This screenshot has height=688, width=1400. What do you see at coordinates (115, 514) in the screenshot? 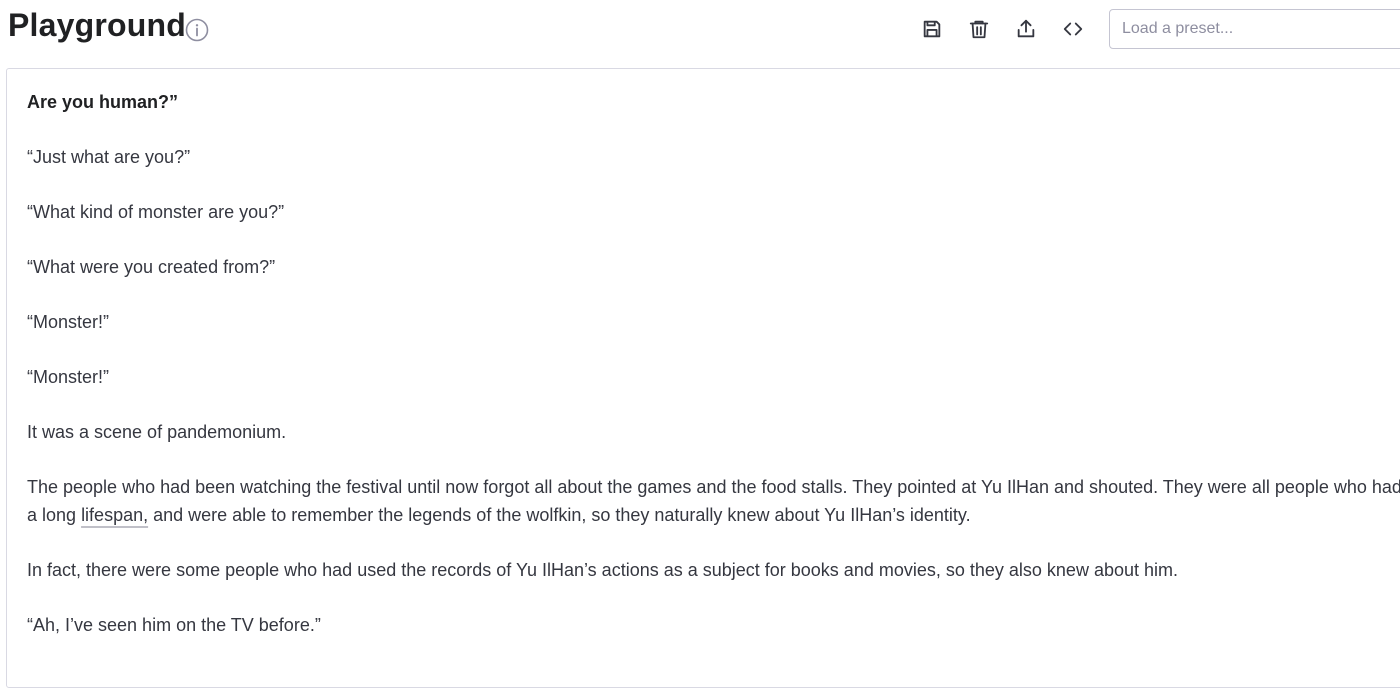
I see `spellcheck-word: lifespan,` at bounding box center [115, 514].